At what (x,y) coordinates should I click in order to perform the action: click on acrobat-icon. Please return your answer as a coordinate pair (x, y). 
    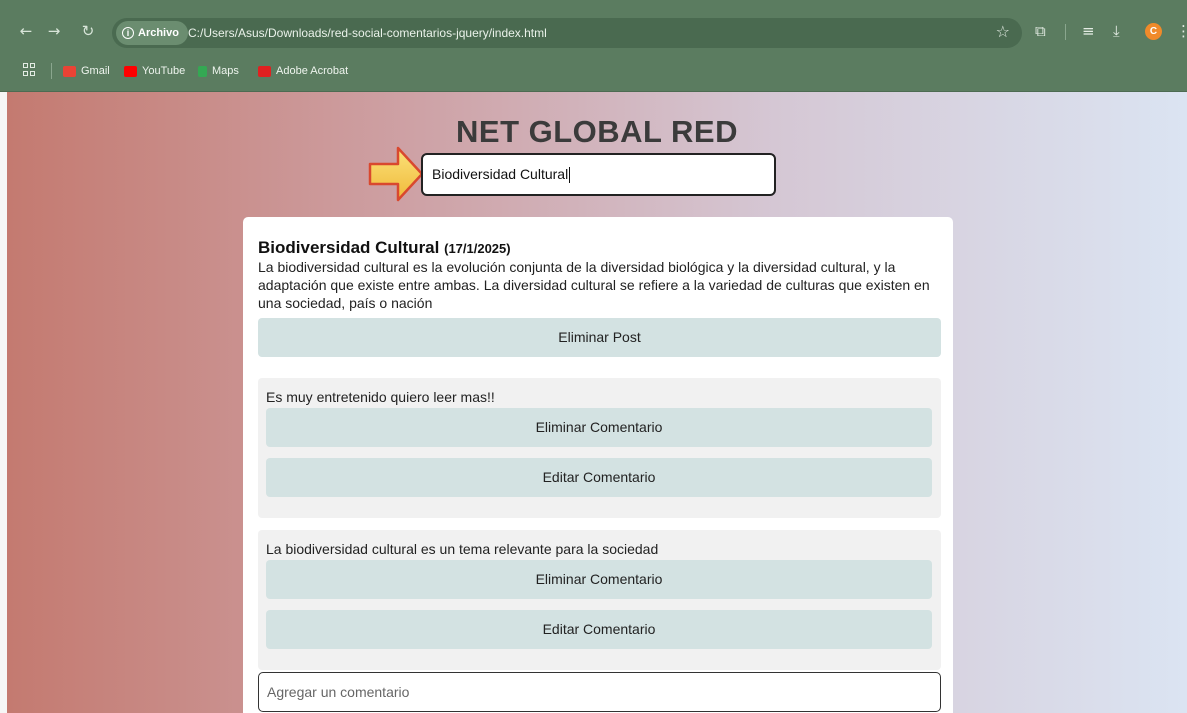
    Looking at the image, I should click on (264, 71).